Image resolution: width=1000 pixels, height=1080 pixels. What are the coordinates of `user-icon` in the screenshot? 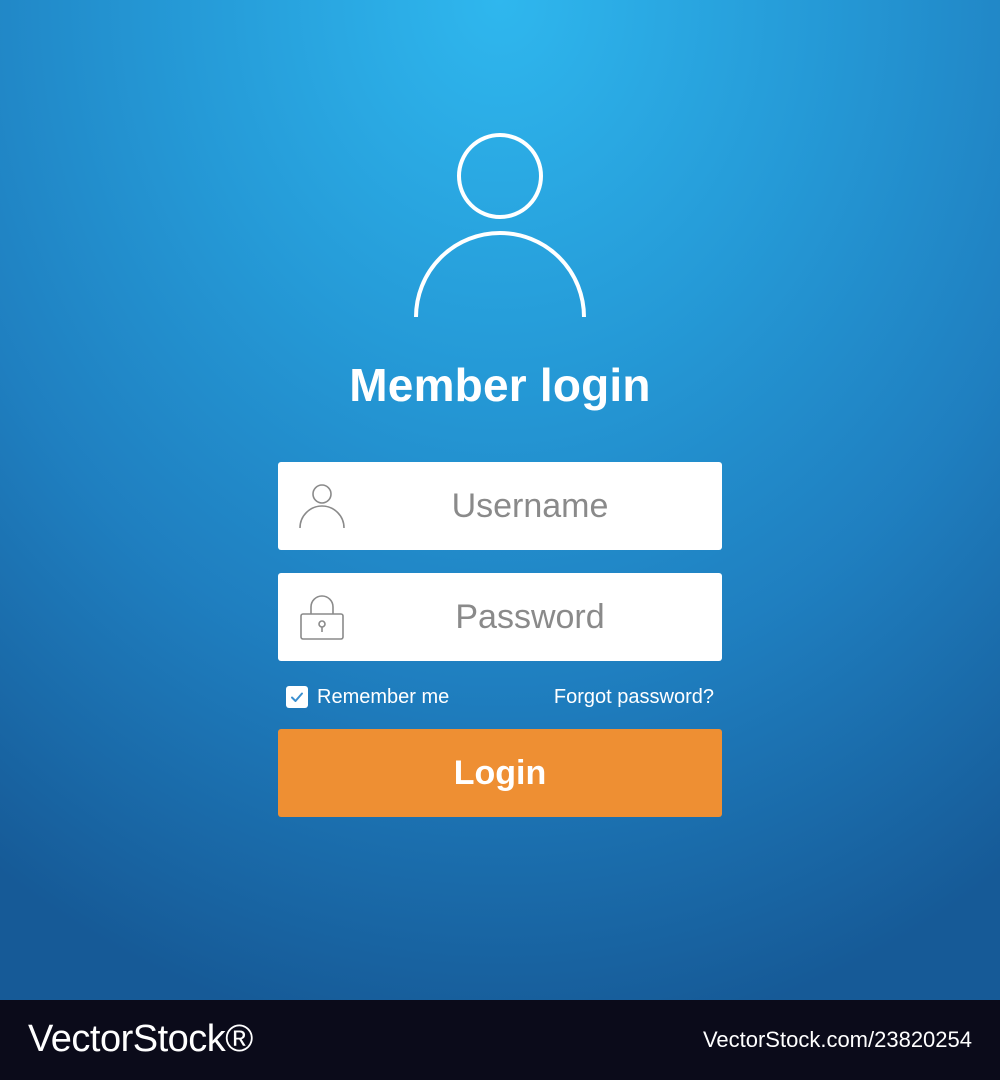 It's located at (322, 506).